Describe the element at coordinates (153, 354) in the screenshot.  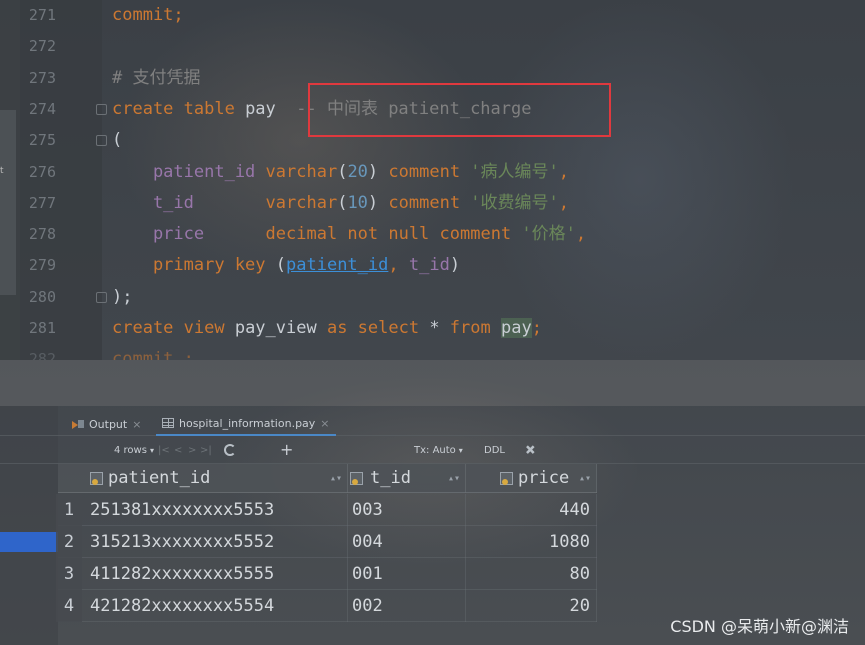
I see `code-token: commit ;` at that location.